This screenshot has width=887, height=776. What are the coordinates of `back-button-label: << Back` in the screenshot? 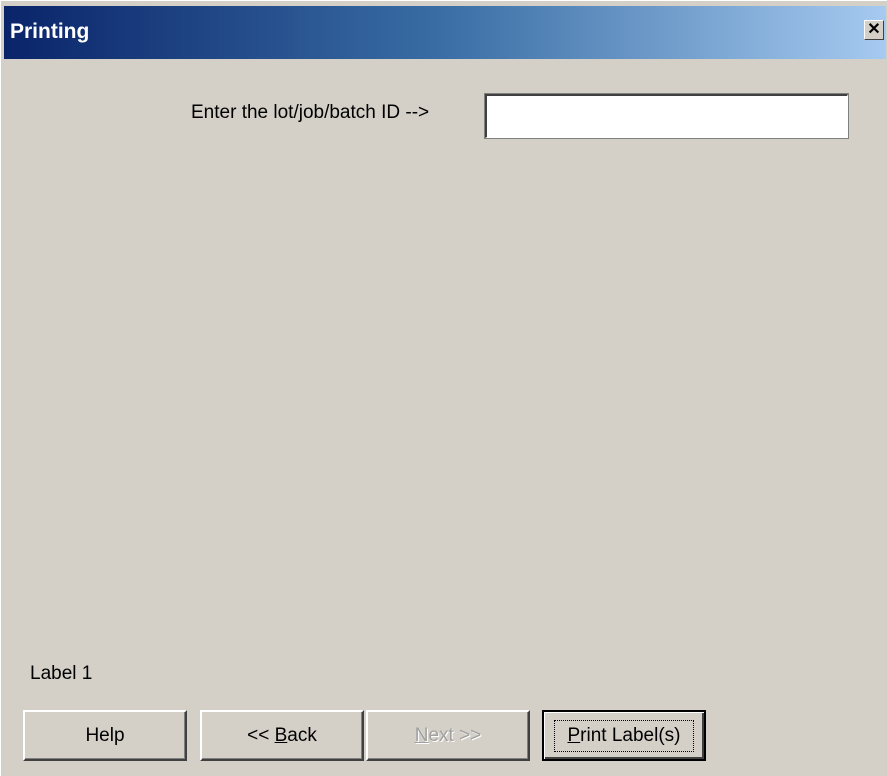 It's located at (282, 735).